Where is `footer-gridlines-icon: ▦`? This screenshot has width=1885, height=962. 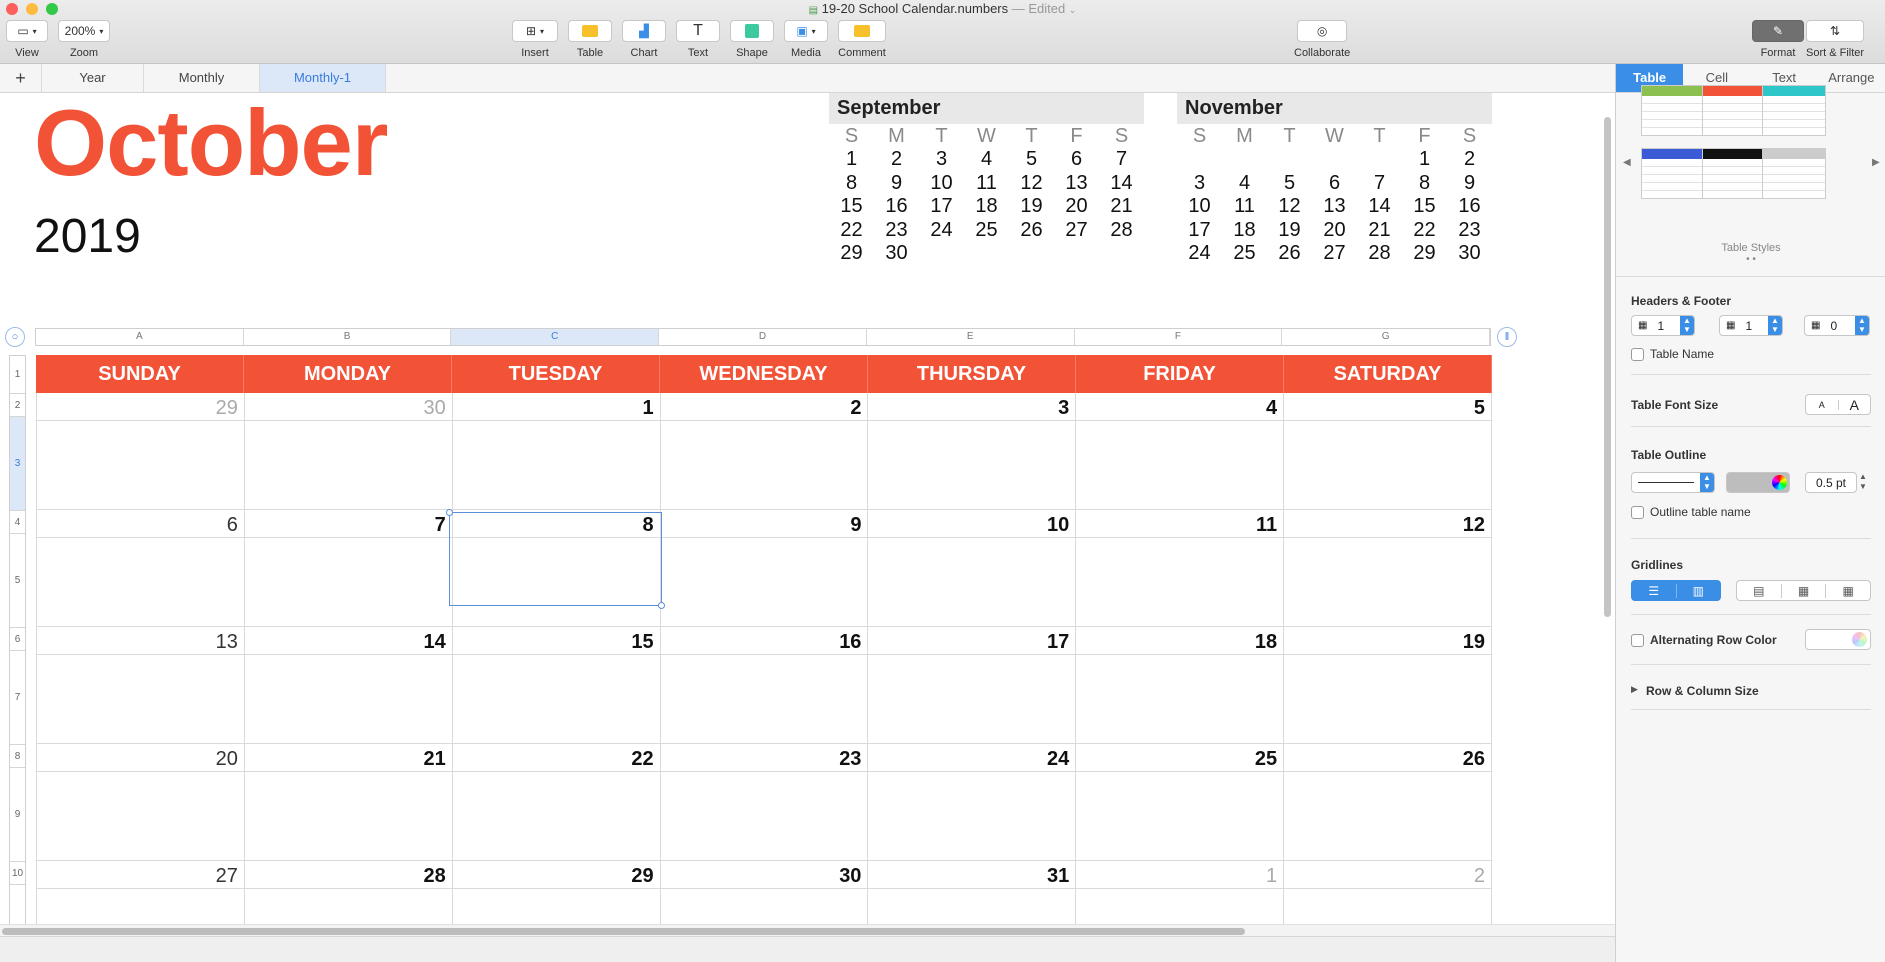 footer-gridlines-icon: ▦ is located at coordinates (1848, 591).